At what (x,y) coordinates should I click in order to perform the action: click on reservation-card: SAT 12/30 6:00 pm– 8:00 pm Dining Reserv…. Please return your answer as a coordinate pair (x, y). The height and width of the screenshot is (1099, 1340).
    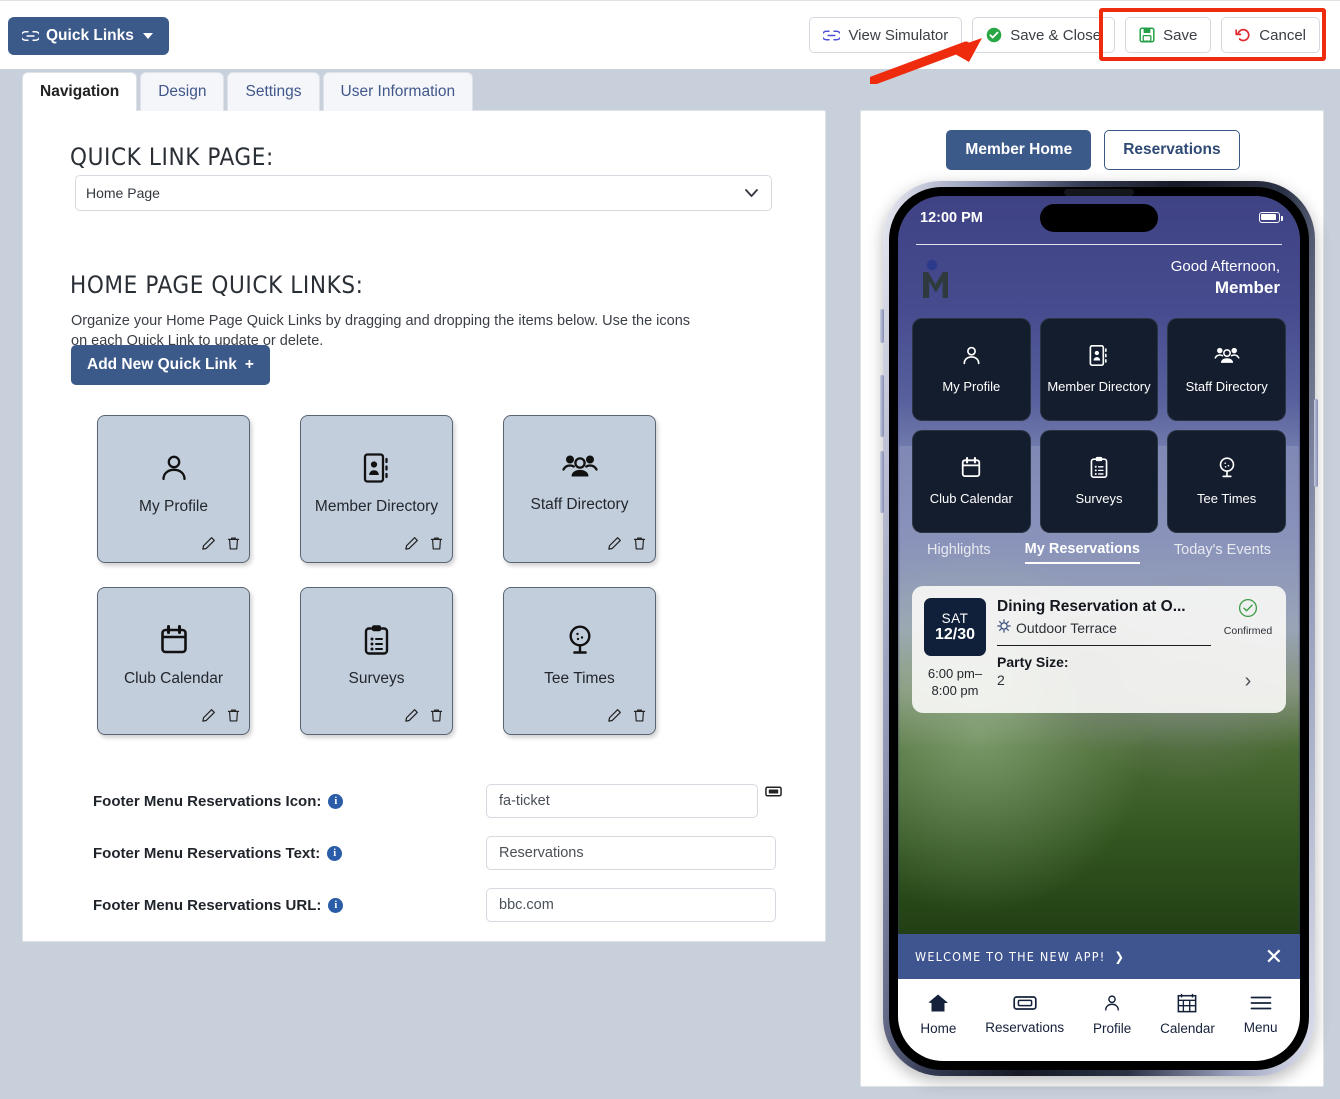
    Looking at the image, I should click on (1099, 649).